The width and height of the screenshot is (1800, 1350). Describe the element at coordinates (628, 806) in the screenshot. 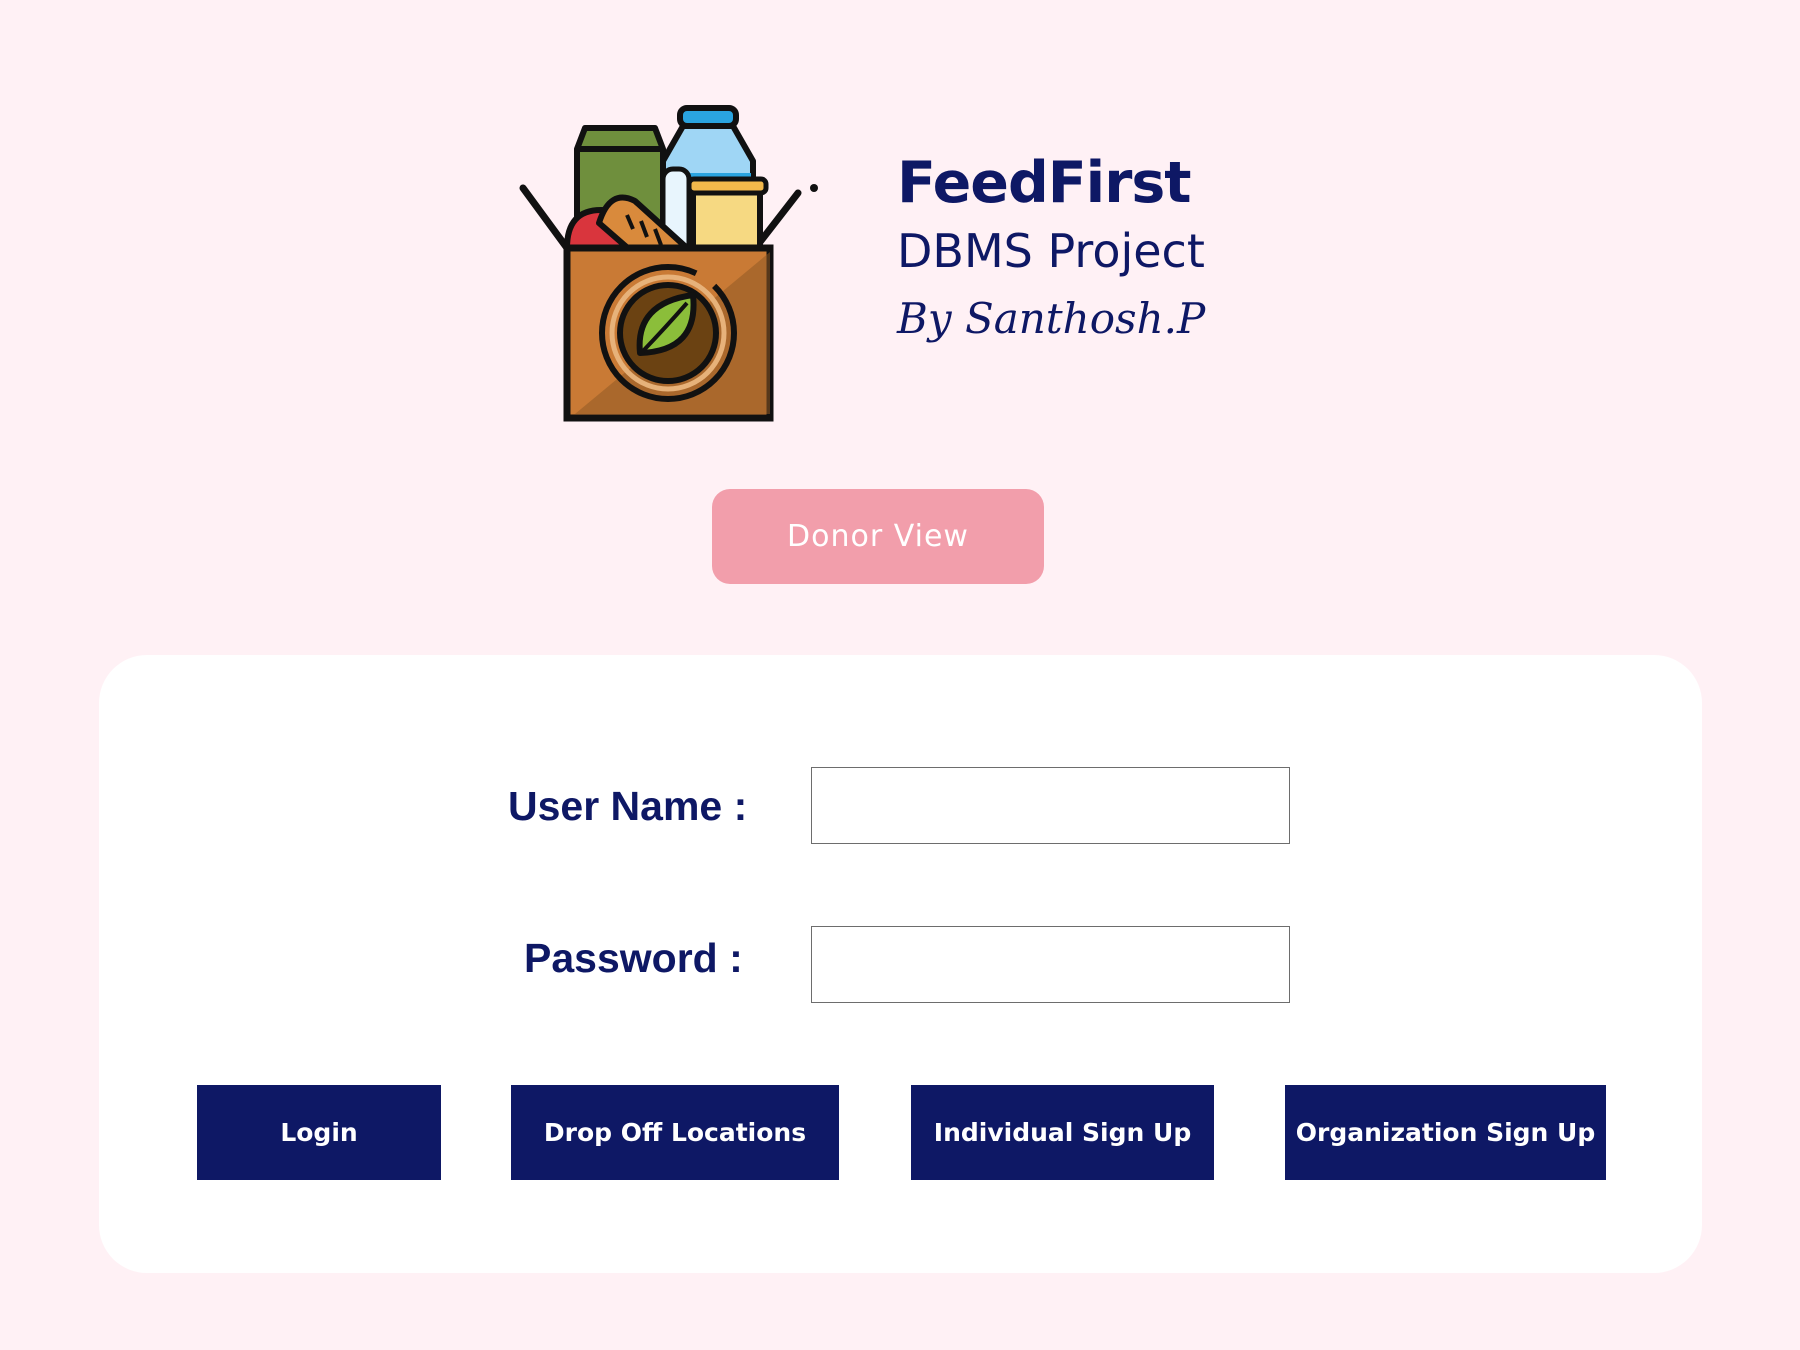

I see `username-label: User Name :` at that location.